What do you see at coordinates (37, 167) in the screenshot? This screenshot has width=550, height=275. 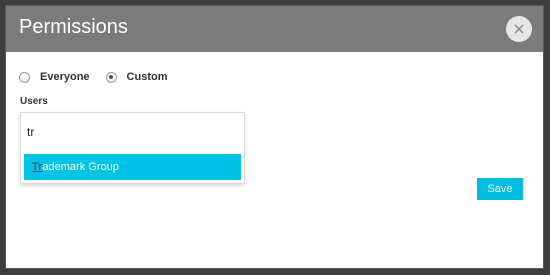 I see `suggestion-match-text: Tr` at bounding box center [37, 167].